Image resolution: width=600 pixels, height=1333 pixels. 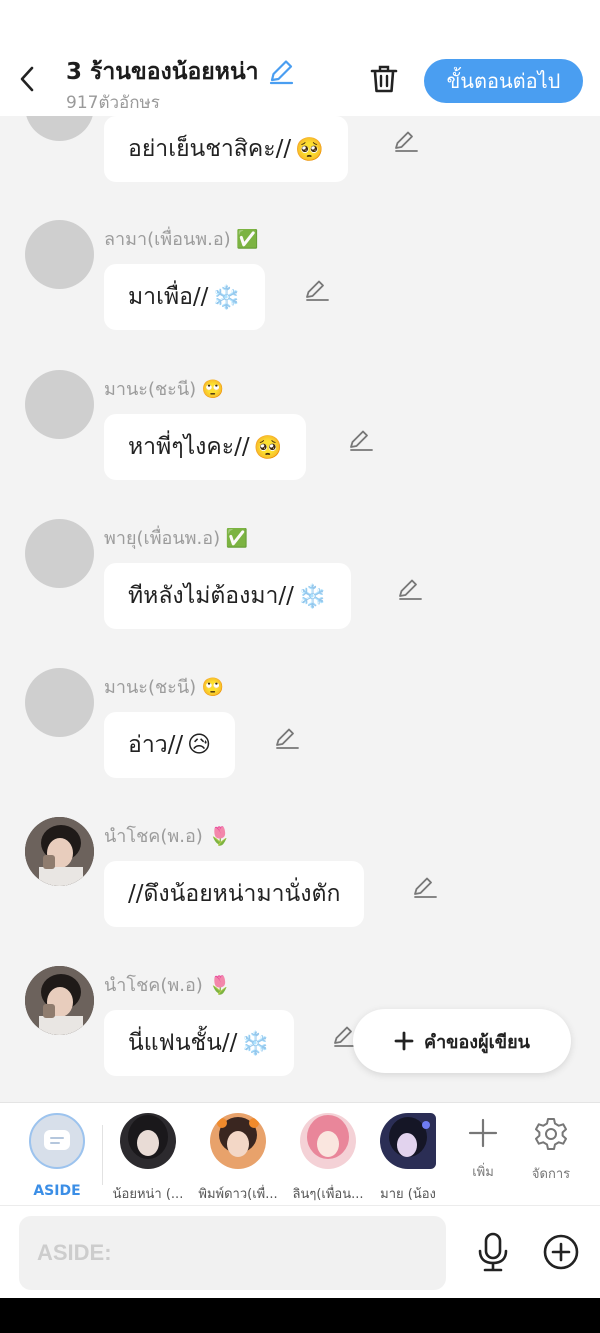 I want to click on message-bubble: อย่าเย็นชาสิคะ//🥺, so click(x=226, y=149).